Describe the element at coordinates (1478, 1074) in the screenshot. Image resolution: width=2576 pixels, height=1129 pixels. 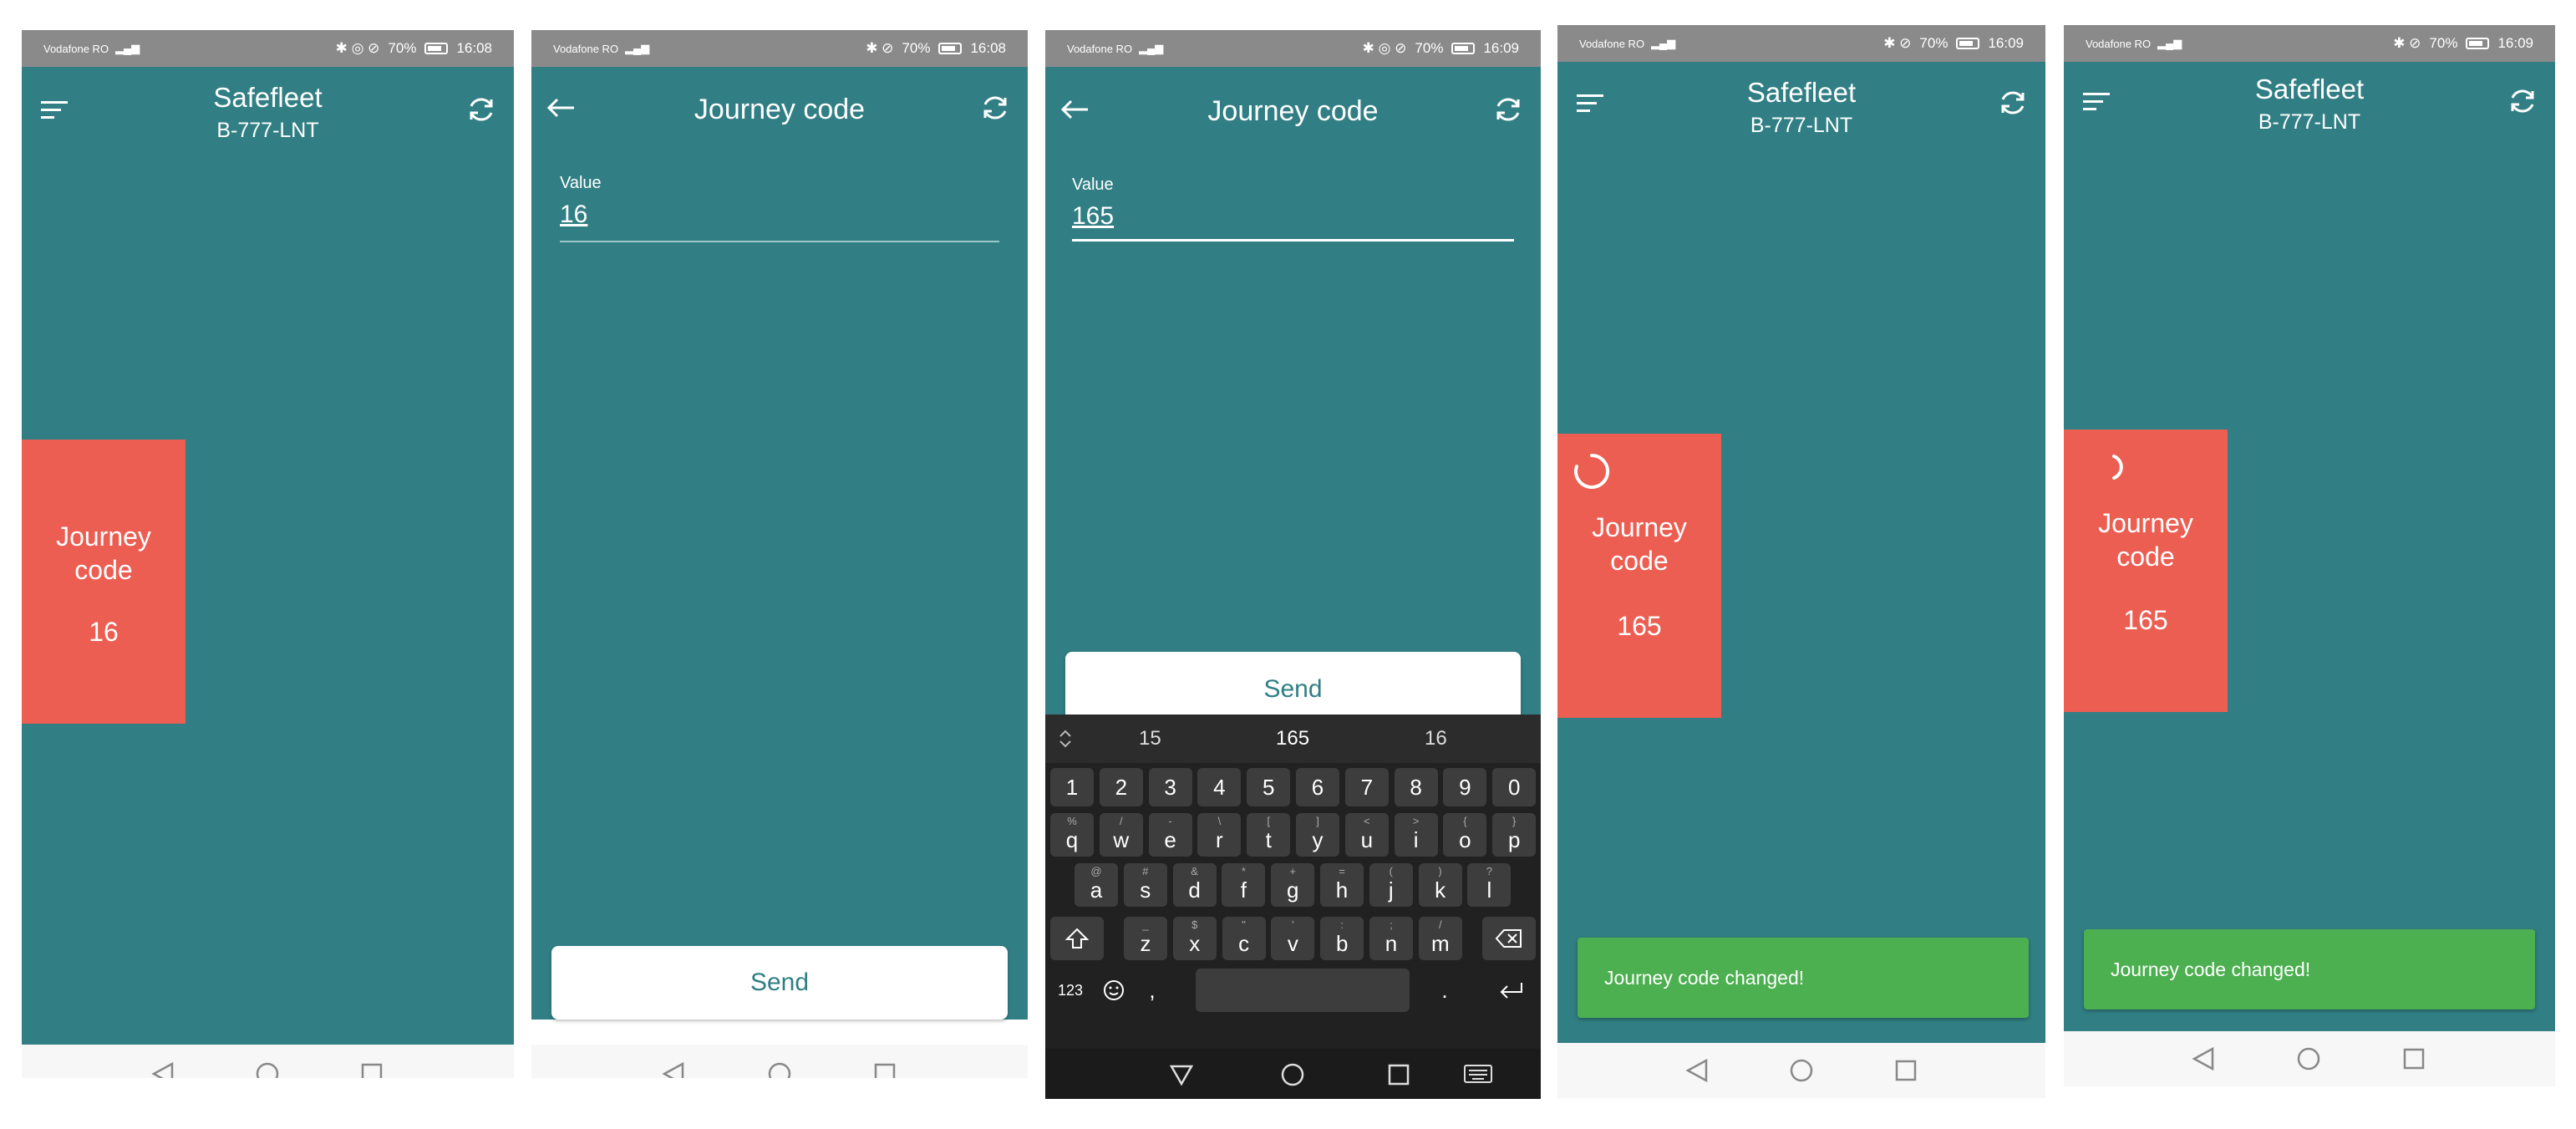
I see `keyboard-hide-icon` at that location.